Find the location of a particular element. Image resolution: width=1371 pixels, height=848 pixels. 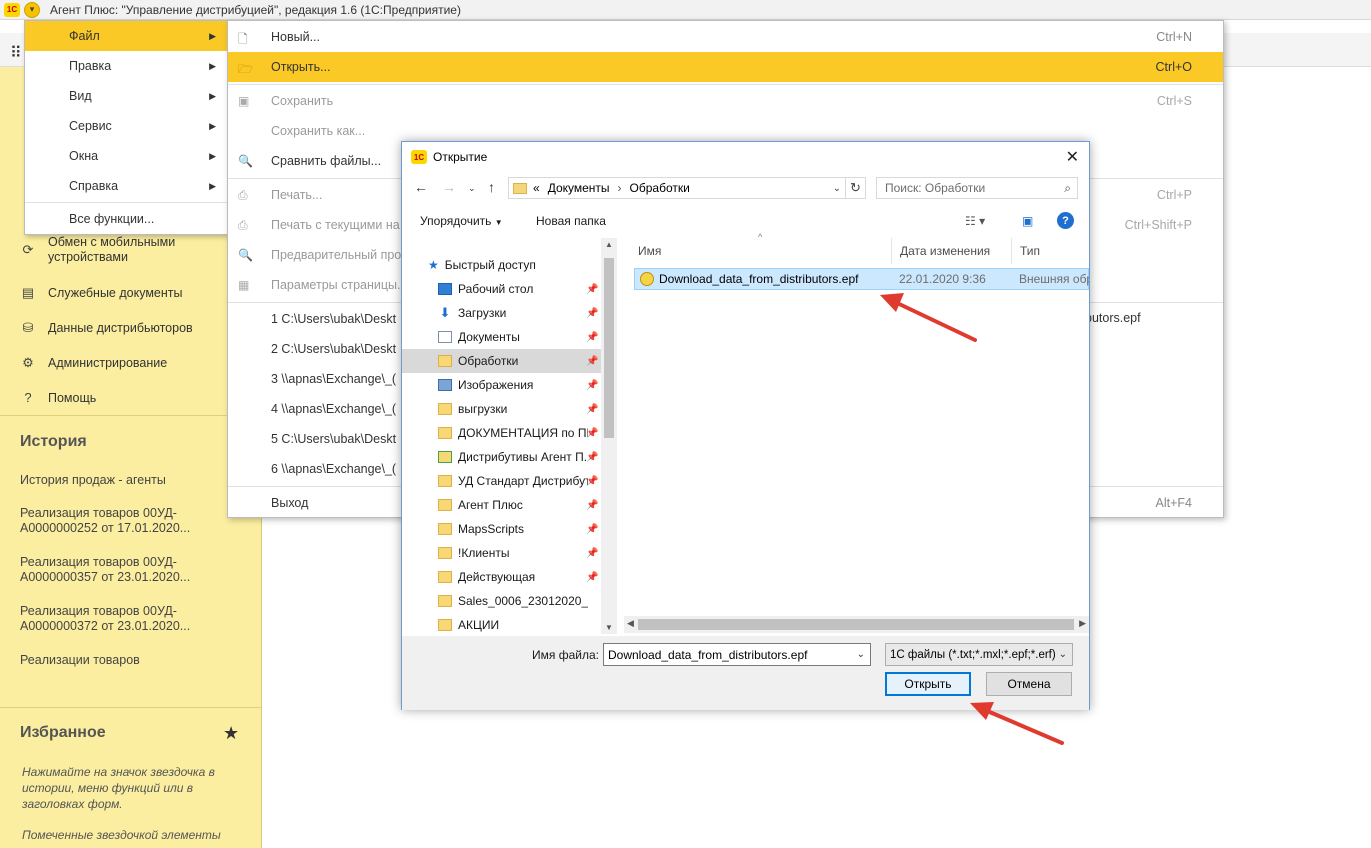

arrow-to-file is located at coordinates (928, 317).